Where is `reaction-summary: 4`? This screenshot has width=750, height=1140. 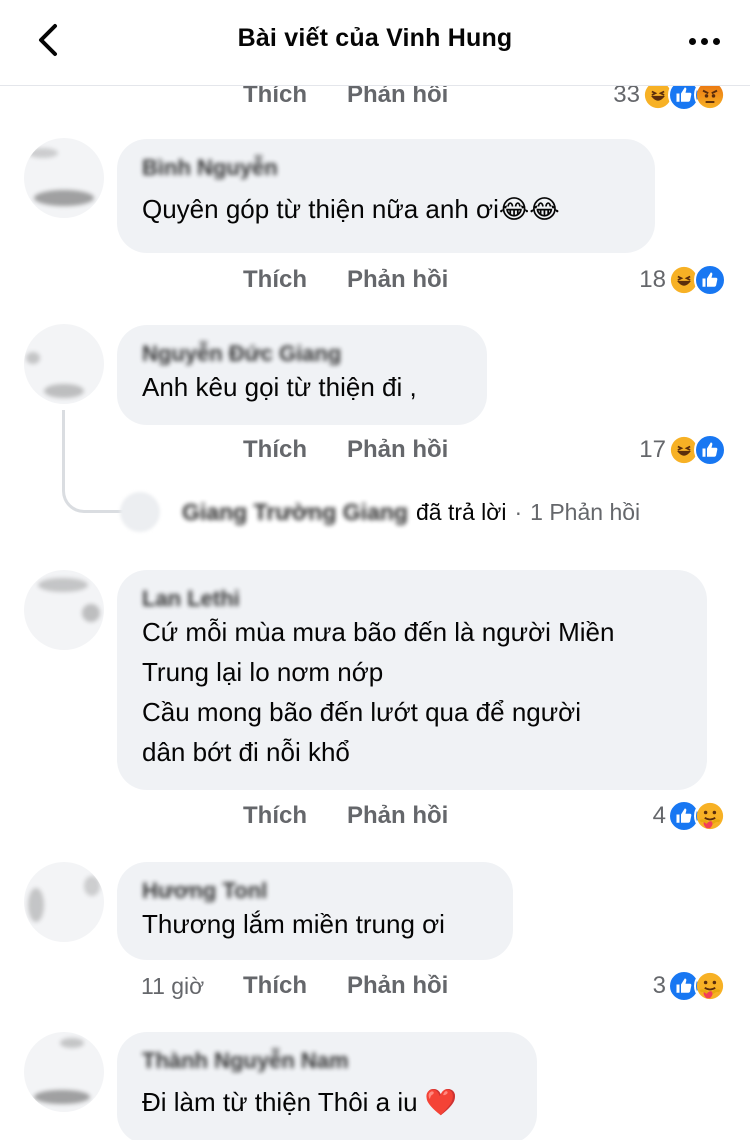
reaction-summary: 4 is located at coordinates (689, 816).